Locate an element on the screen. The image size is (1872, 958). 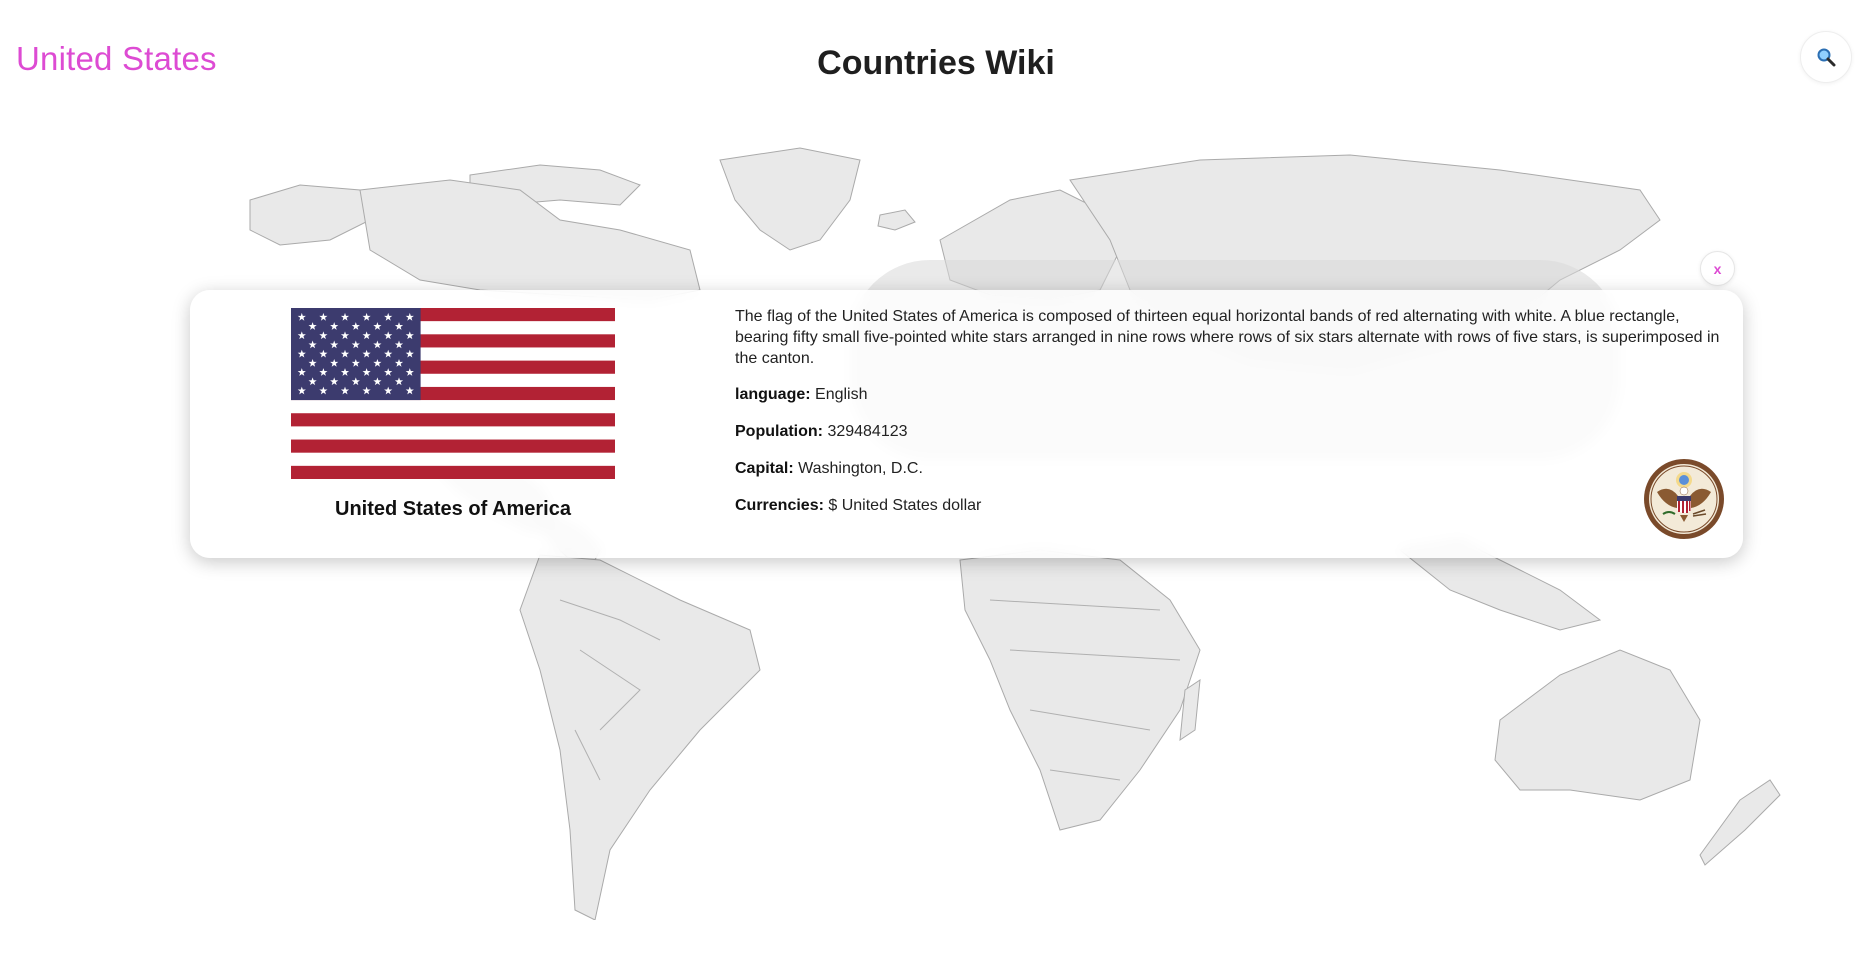
population-value: 329484123 is located at coordinates (867, 431).